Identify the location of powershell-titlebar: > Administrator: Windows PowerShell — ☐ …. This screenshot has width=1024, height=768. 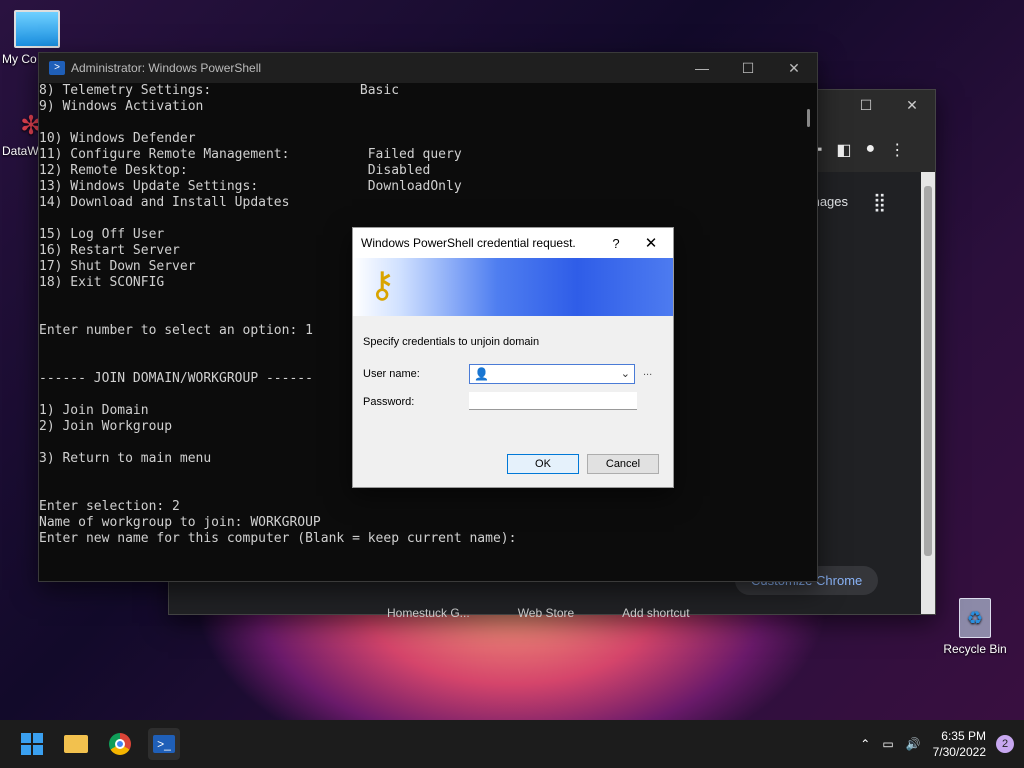
(428, 68).